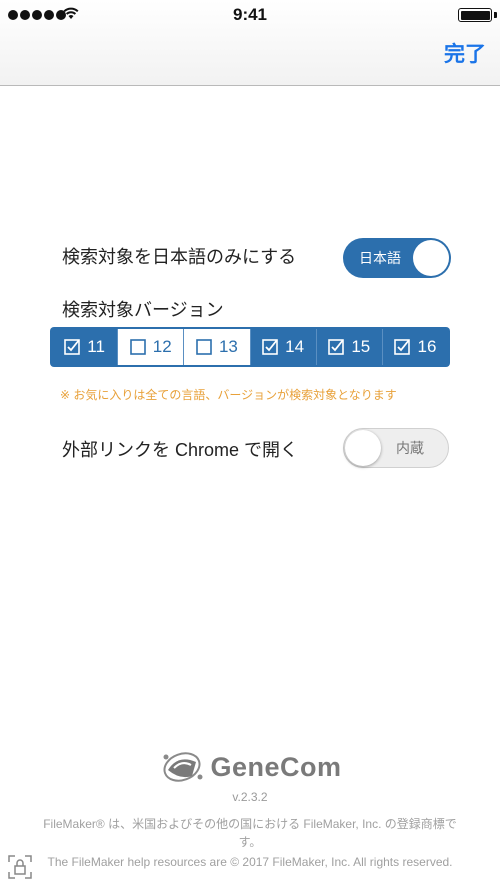 The width and height of the screenshot is (500, 889). What do you see at coordinates (20, 867) in the screenshot?
I see `screen-lock-icon` at bounding box center [20, 867].